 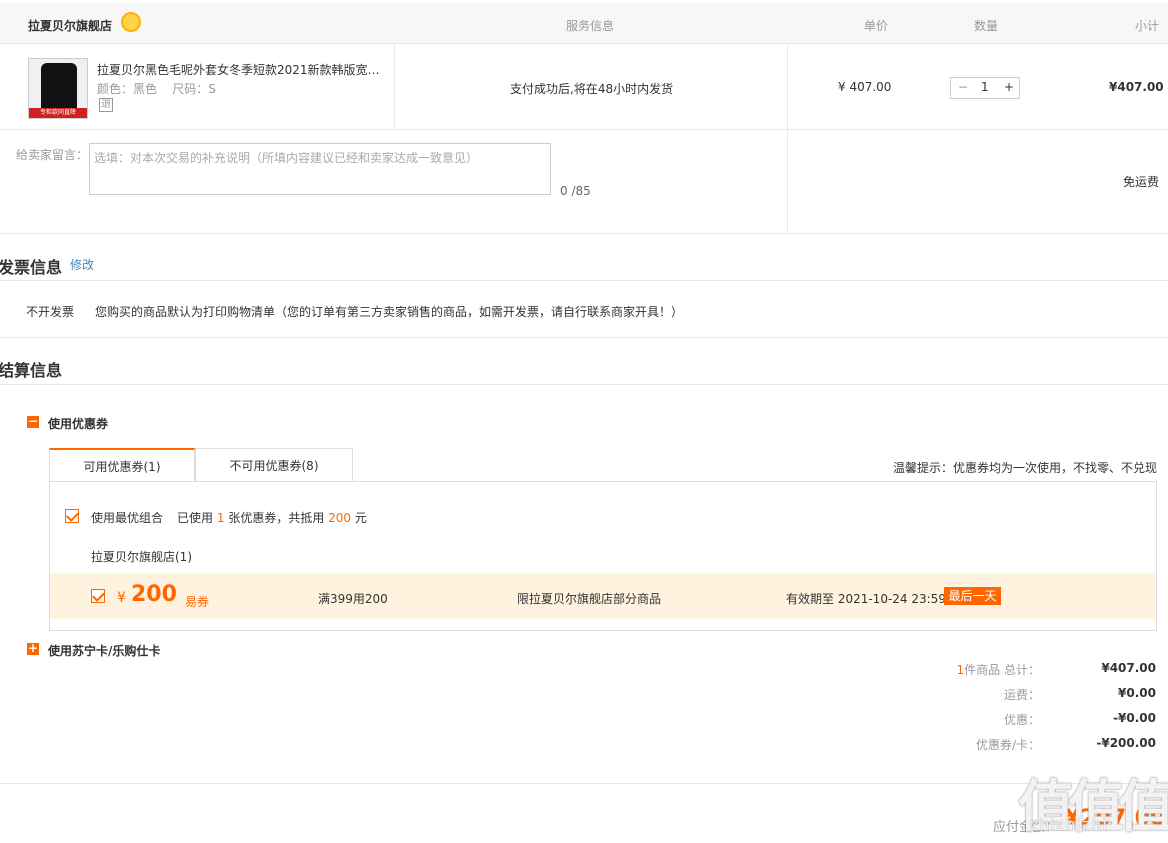 I want to click on last-day-badge: 最后一天, so click(x=972, y=596).